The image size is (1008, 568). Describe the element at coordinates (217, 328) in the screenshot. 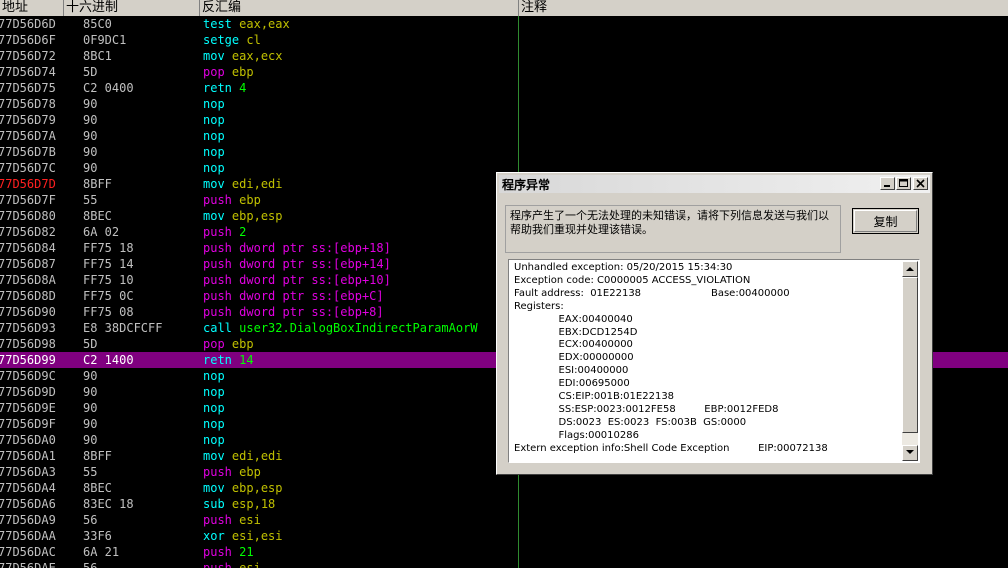

I see `mnemonic: call` at that location.